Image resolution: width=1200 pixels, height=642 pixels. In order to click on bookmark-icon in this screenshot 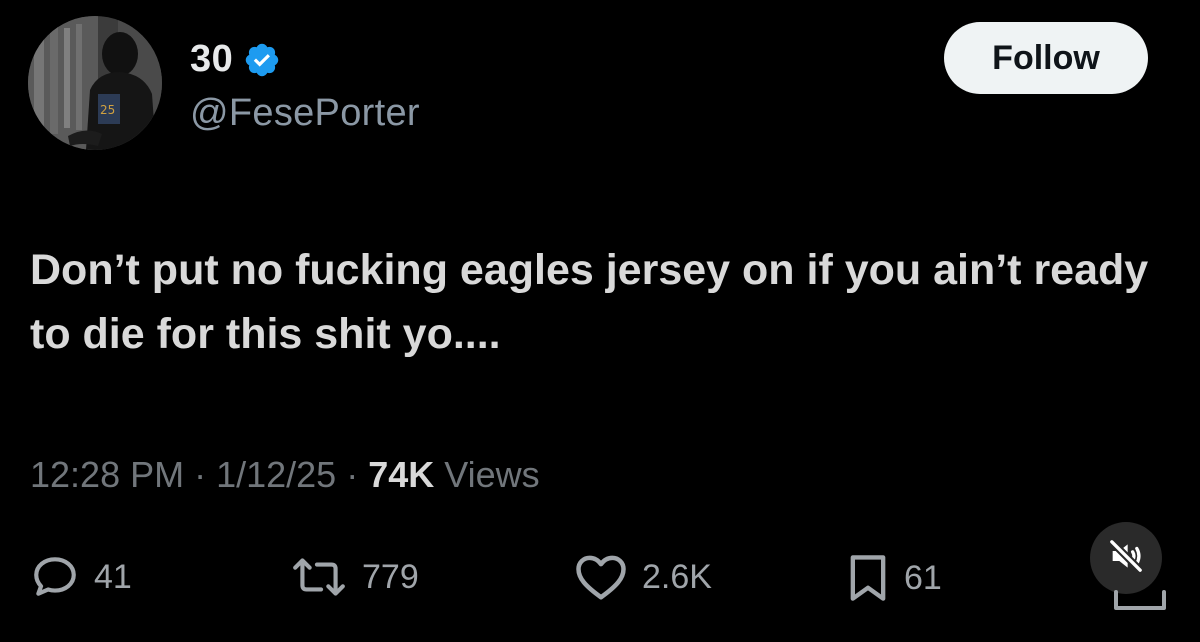, I will do `click(868, 578)`.